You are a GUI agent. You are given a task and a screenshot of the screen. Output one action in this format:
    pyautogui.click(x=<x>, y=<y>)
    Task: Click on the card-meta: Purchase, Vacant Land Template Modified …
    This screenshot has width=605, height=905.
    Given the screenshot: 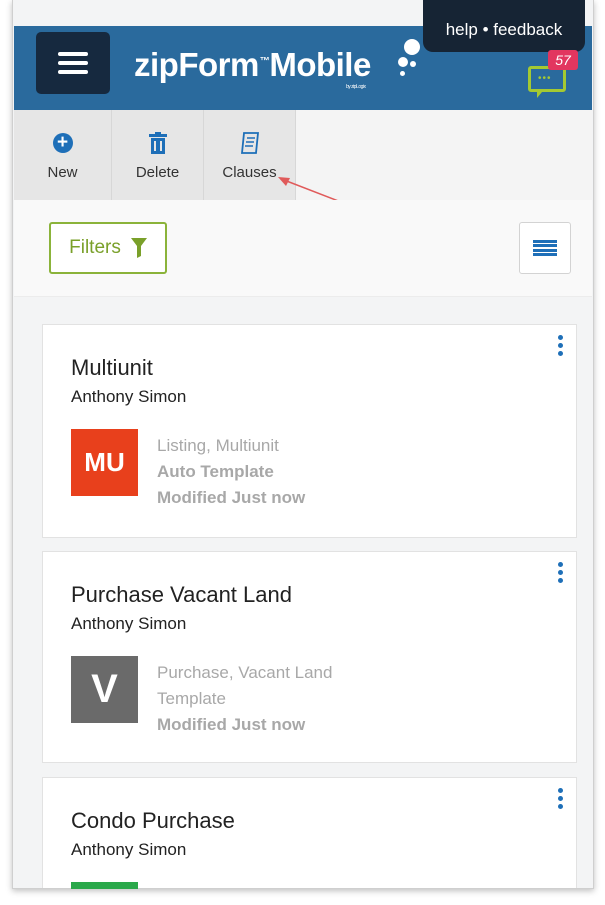 What is the action you would take?
    pyautogui.click(x=244, y=699)
    